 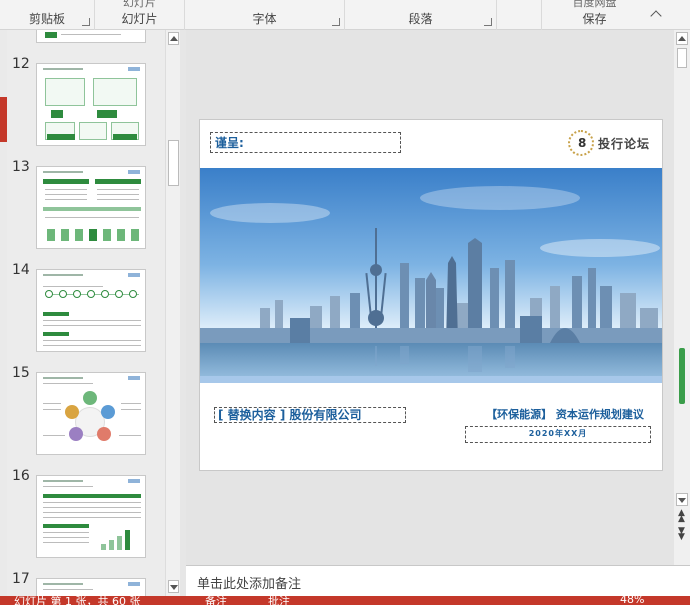 What do you see at coordinates (681, 516) in the screenshot?
I see `previous-slide-icon: ▲ ▲` at bounding box center [681, 516].